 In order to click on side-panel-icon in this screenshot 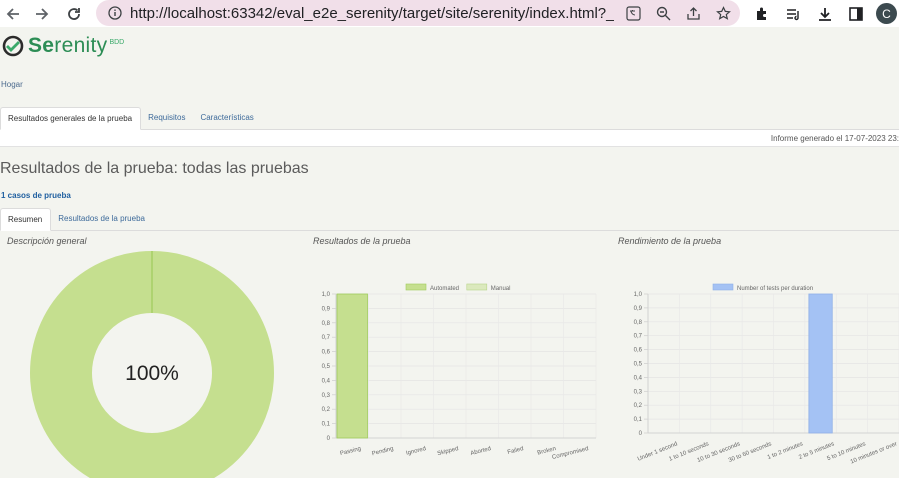, I will do `click(856, 14)`.